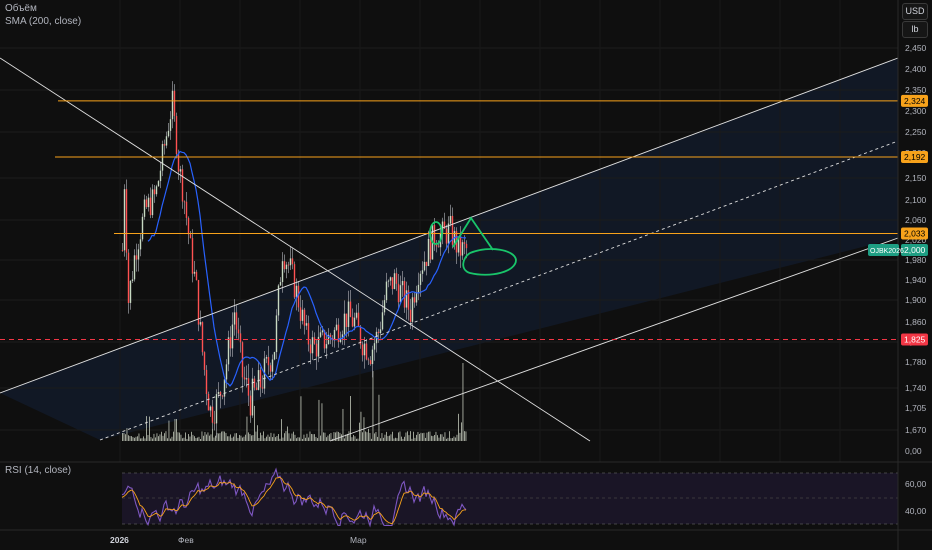  What do you see at coordinates (916, 220) in the screenshot?
I see `price-tick-label: 2,060` at bounding box center [916, 220].